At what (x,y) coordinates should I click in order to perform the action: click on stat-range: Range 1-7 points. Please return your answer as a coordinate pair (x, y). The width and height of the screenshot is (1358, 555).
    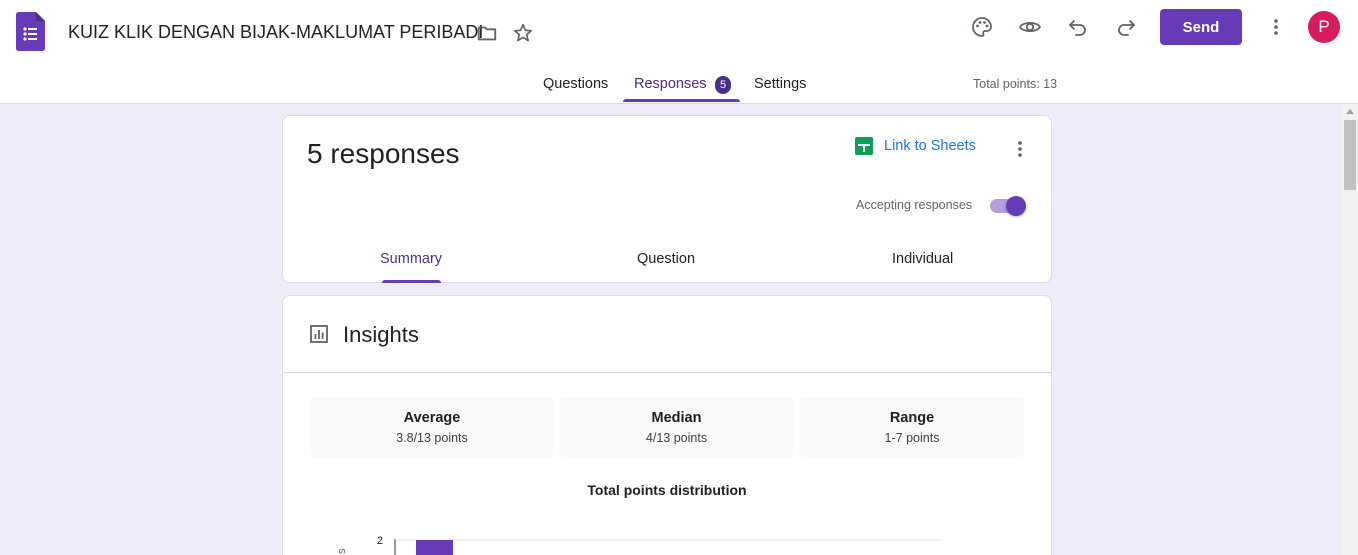
    Looking at the image, I should click on (912, 427).